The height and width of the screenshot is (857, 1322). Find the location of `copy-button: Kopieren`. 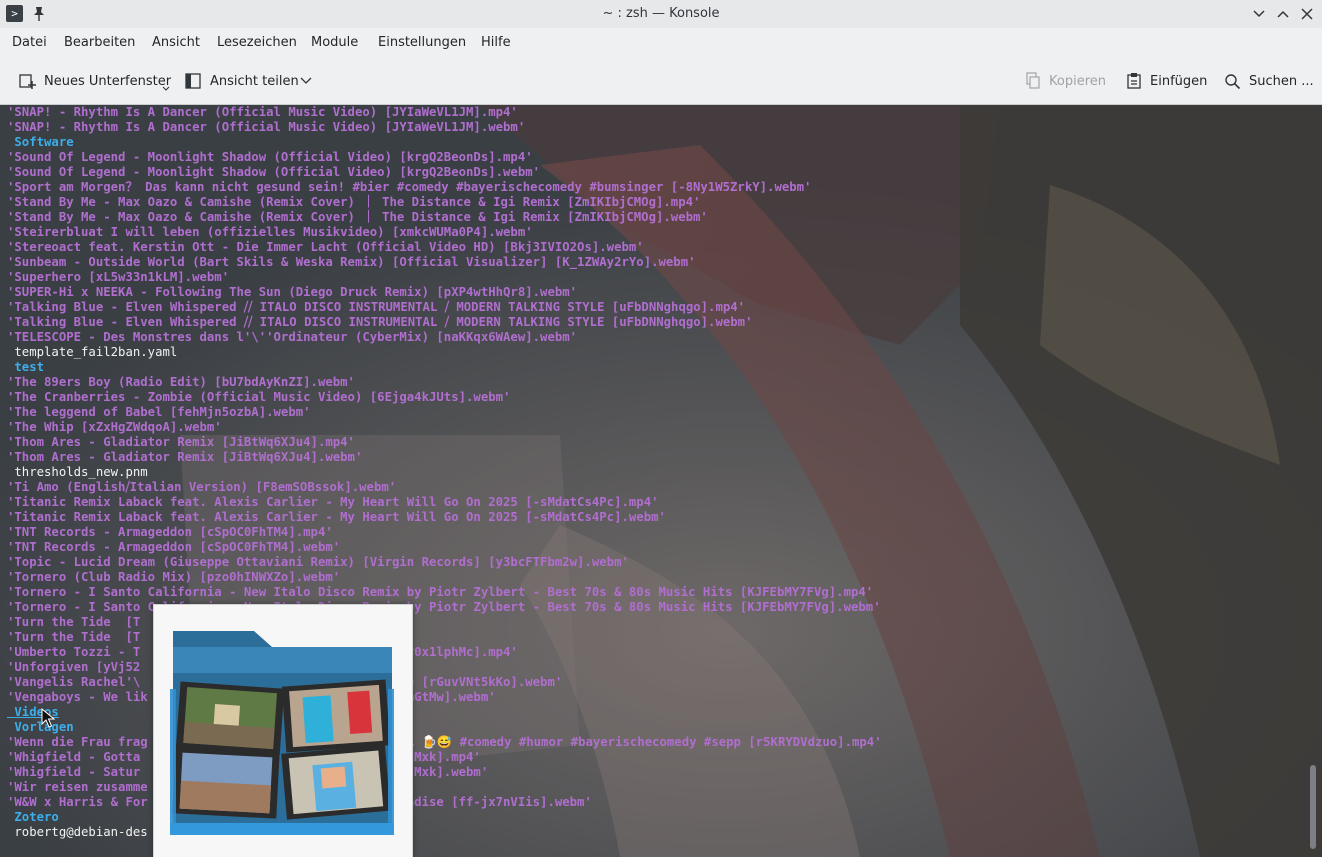

copy-button: Kopieren is located at coordinates (1065, 81).